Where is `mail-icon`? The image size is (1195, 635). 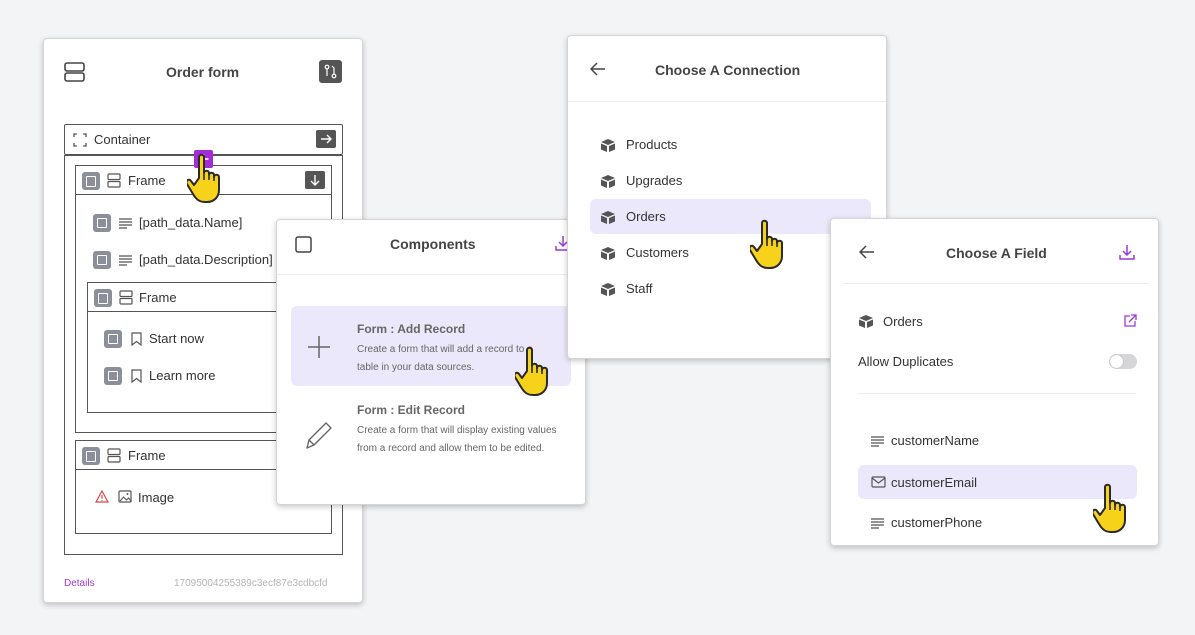 mail-icon is located at coordinates (878, 482).